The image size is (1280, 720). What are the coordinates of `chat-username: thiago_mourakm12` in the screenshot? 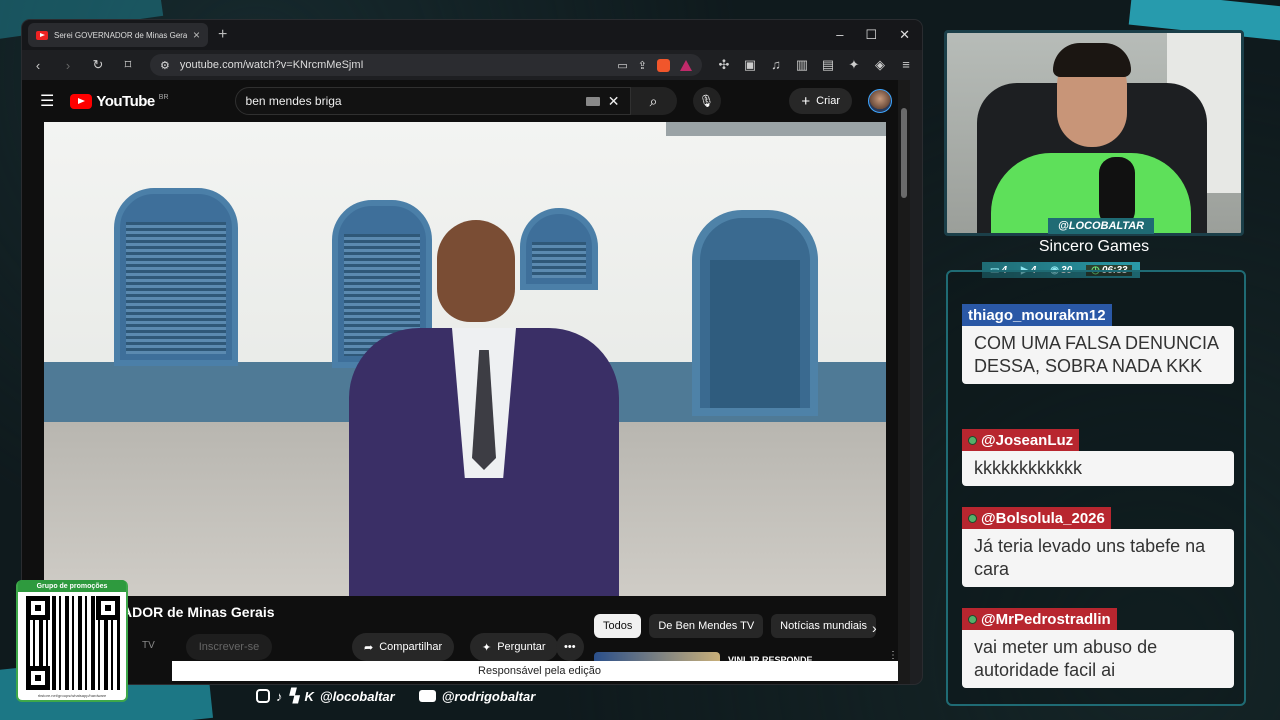 It's located at (1037, 315).